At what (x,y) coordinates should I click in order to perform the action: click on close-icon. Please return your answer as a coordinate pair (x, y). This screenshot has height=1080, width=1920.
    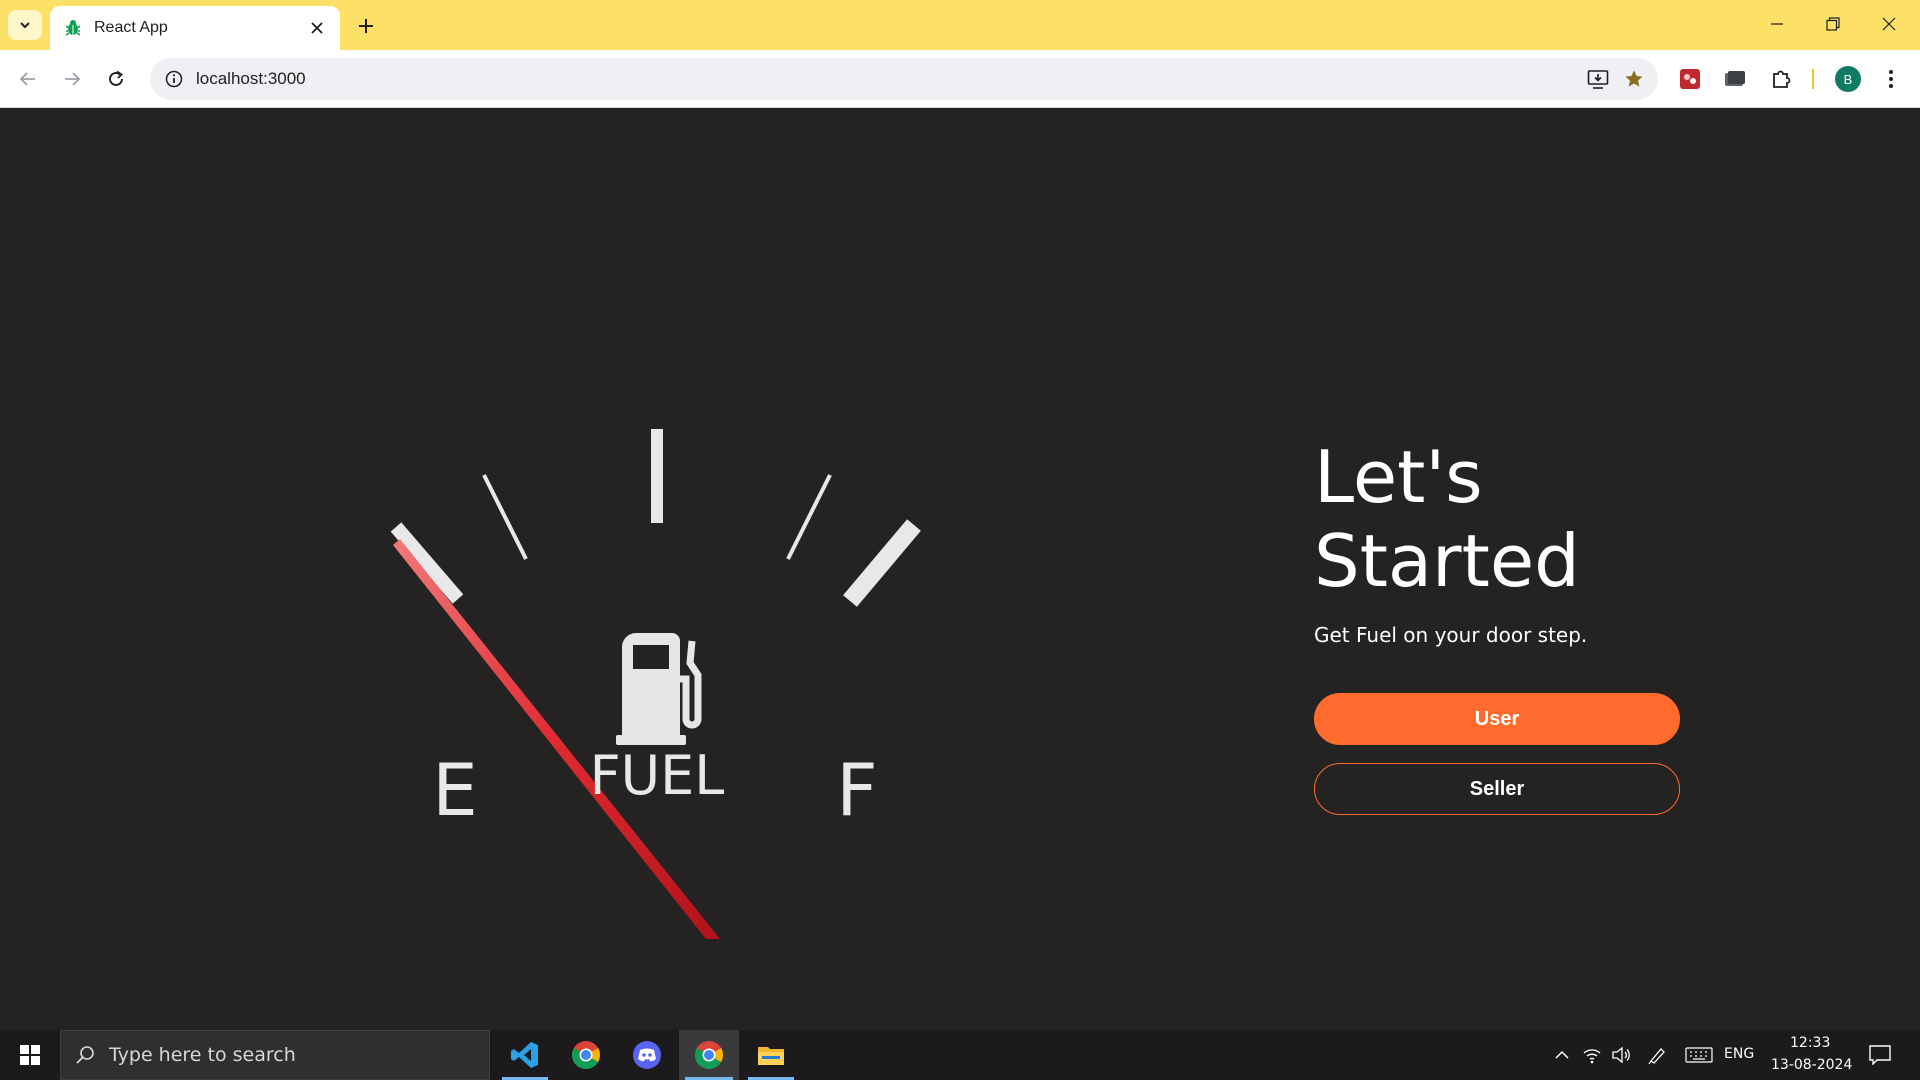
    Looking at the image, I should click on (1889, 24).